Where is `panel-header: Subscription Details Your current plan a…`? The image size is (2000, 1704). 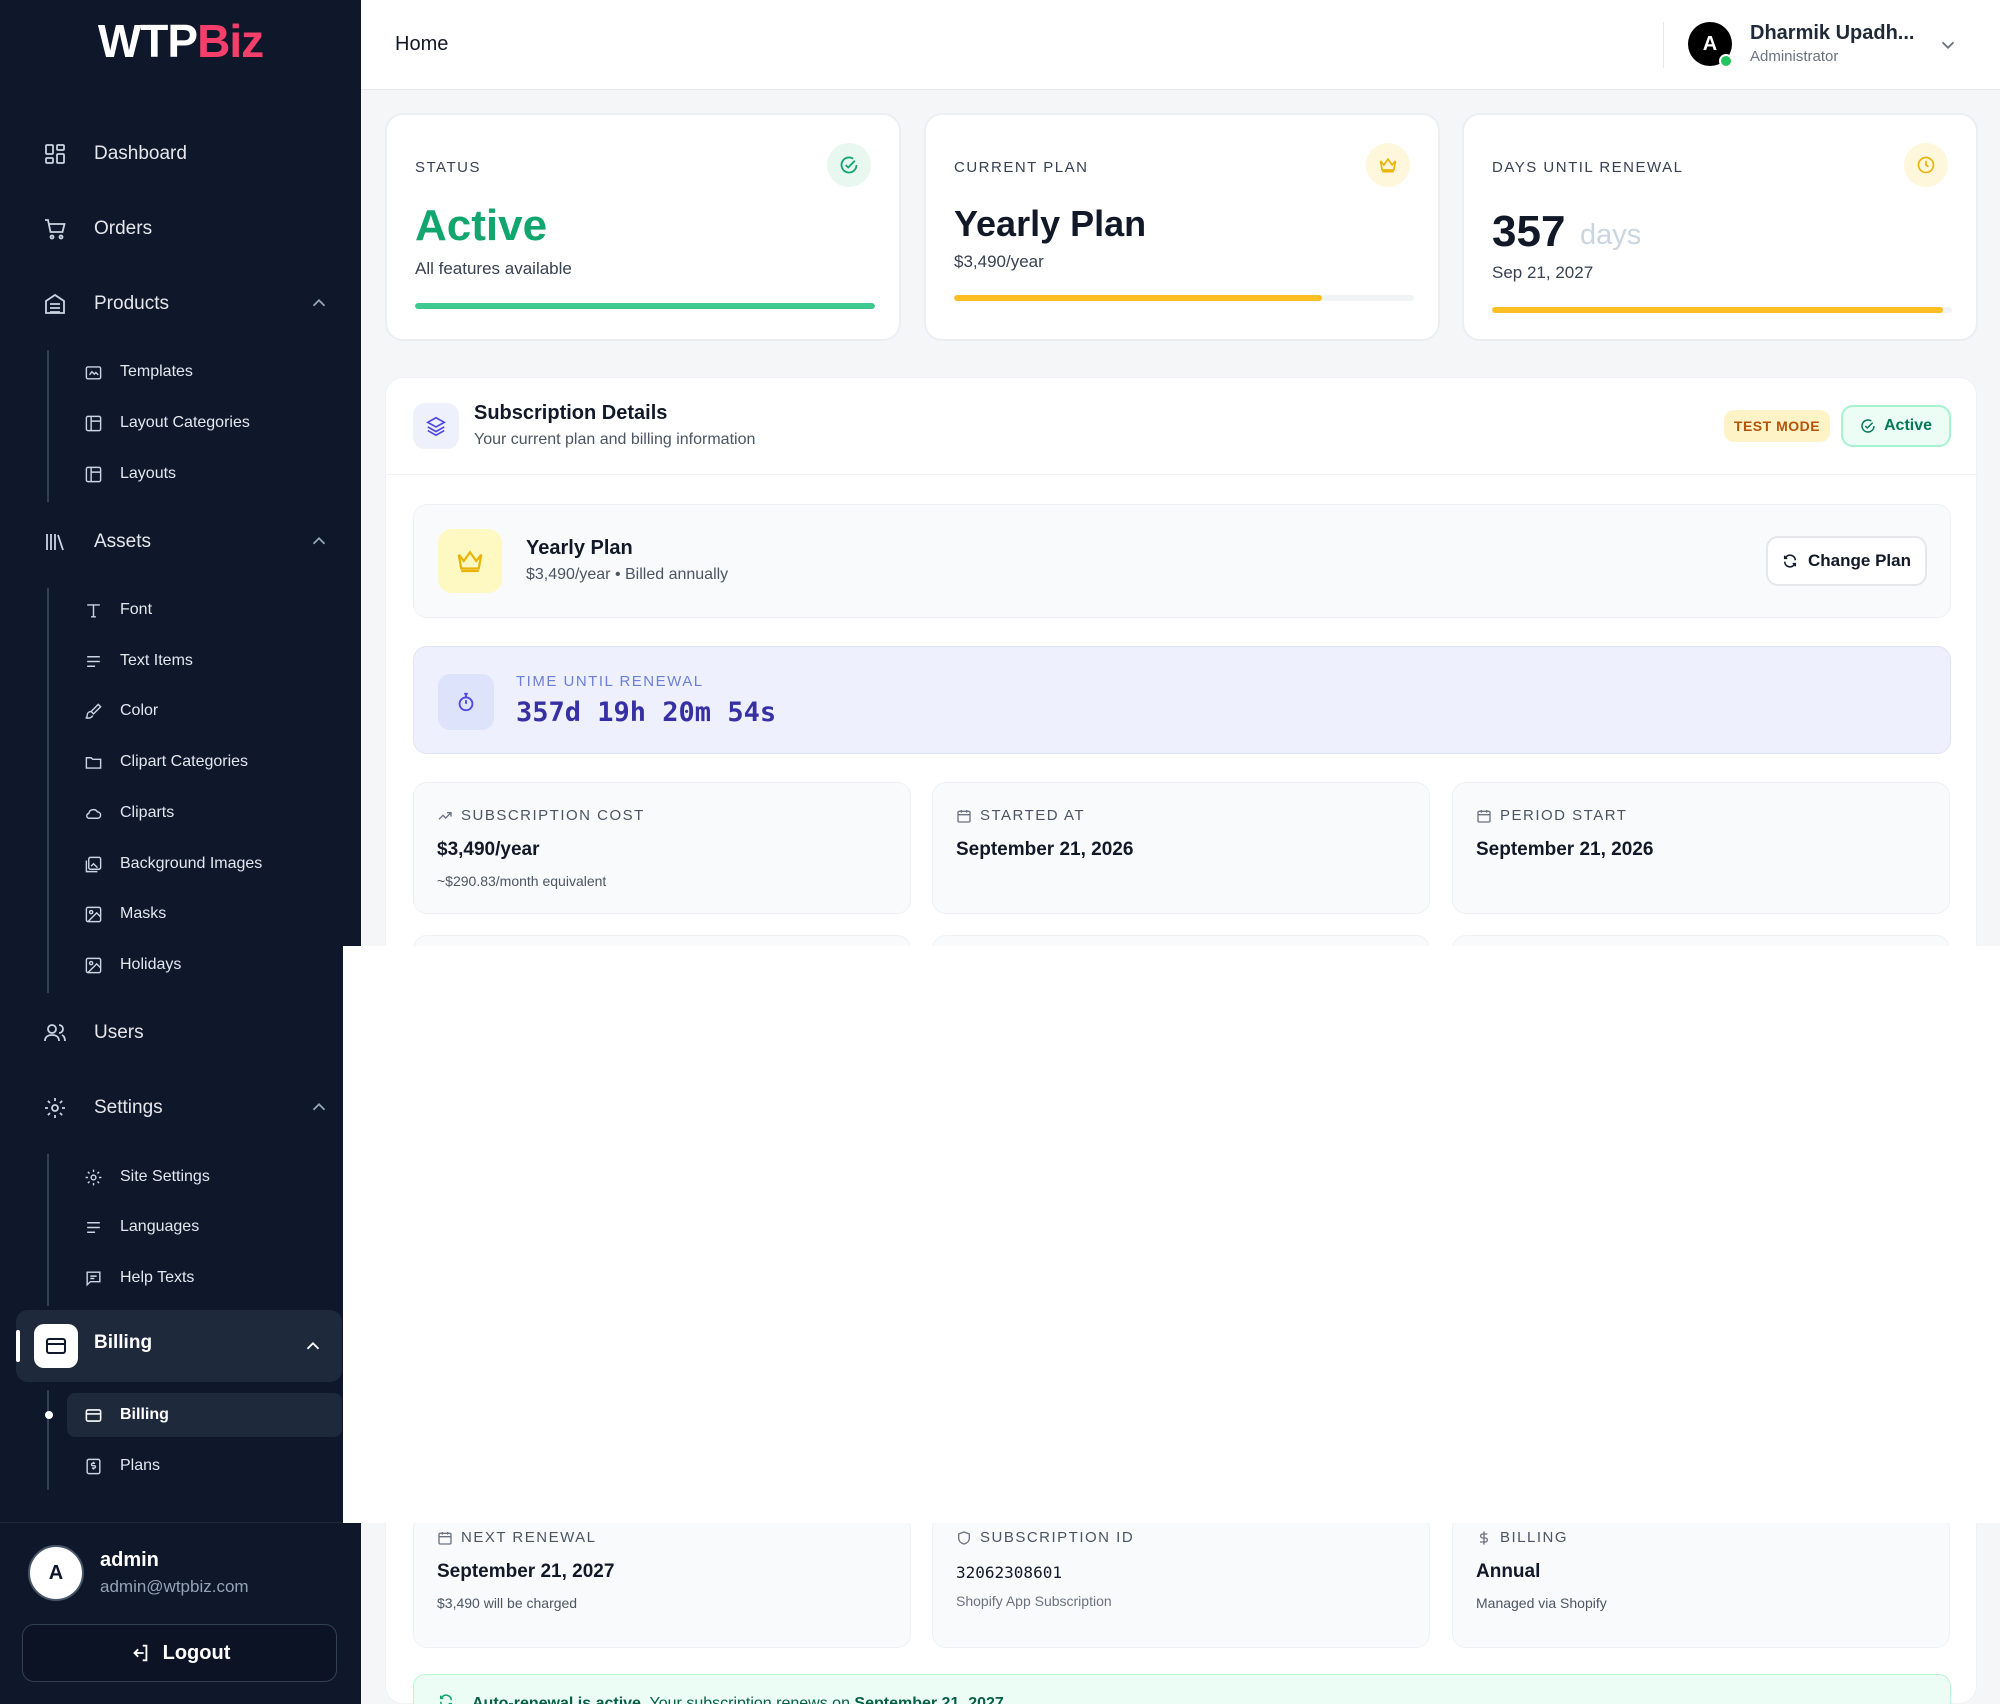
panel-header: Subscription Details Your current plan a… is located at coordinates (1182, 426).